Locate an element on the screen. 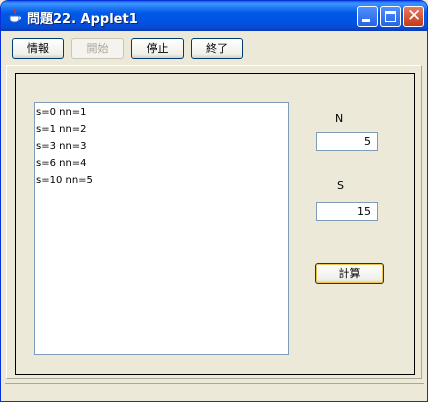 Image resolution: width=428 pixels, height=402 pixels. status-bar is located at coordinates (214, 391).